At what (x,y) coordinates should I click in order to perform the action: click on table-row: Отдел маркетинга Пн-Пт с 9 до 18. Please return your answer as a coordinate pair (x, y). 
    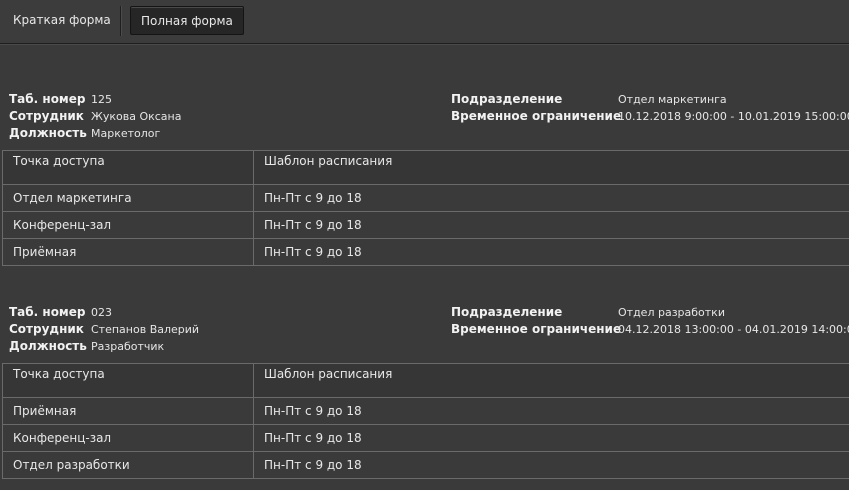
    Looking at the image, I should click on (425, 198).